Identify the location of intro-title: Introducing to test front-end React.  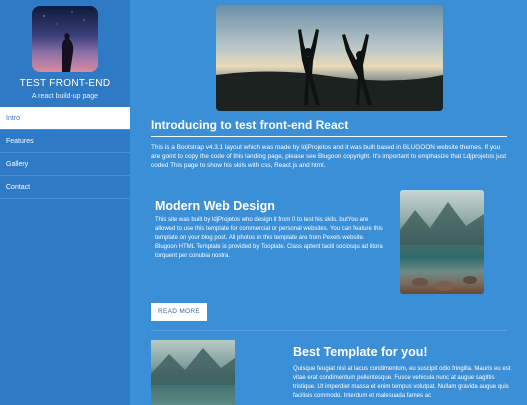
(250, 125).